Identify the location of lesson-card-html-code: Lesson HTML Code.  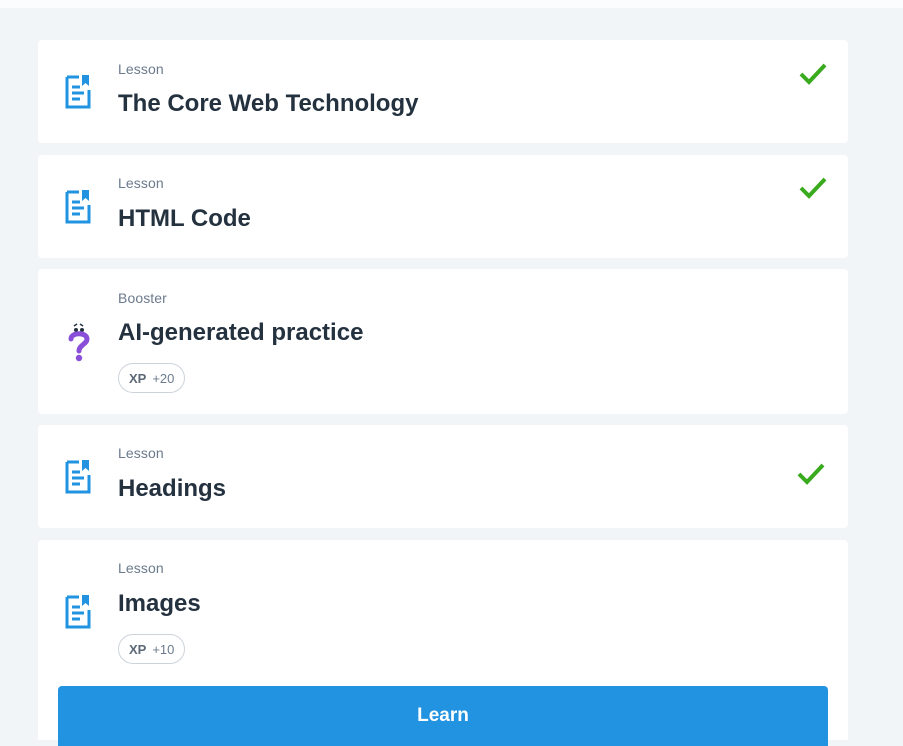
(443, 206).